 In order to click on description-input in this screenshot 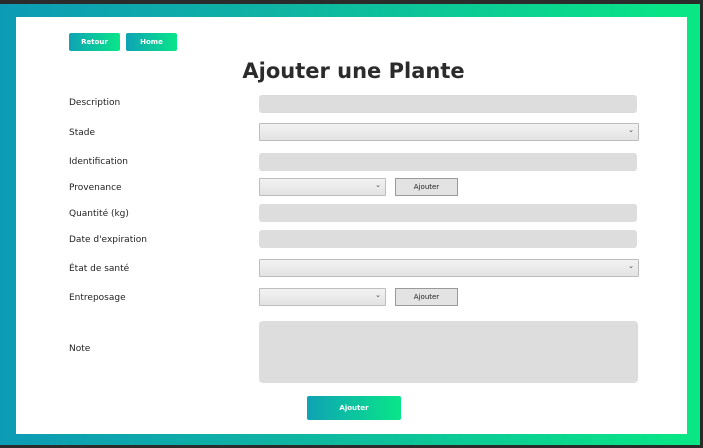, I will do `click(448, 104)`.